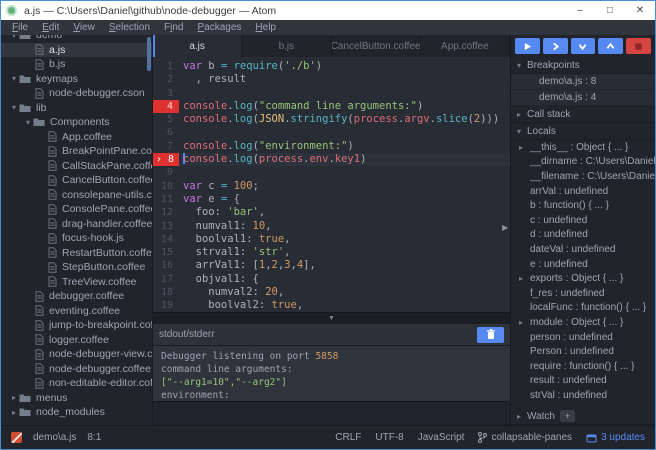 The width and height of the screenshot is (656, 450). I want to click on minimize-button: –, so click(580, 10).